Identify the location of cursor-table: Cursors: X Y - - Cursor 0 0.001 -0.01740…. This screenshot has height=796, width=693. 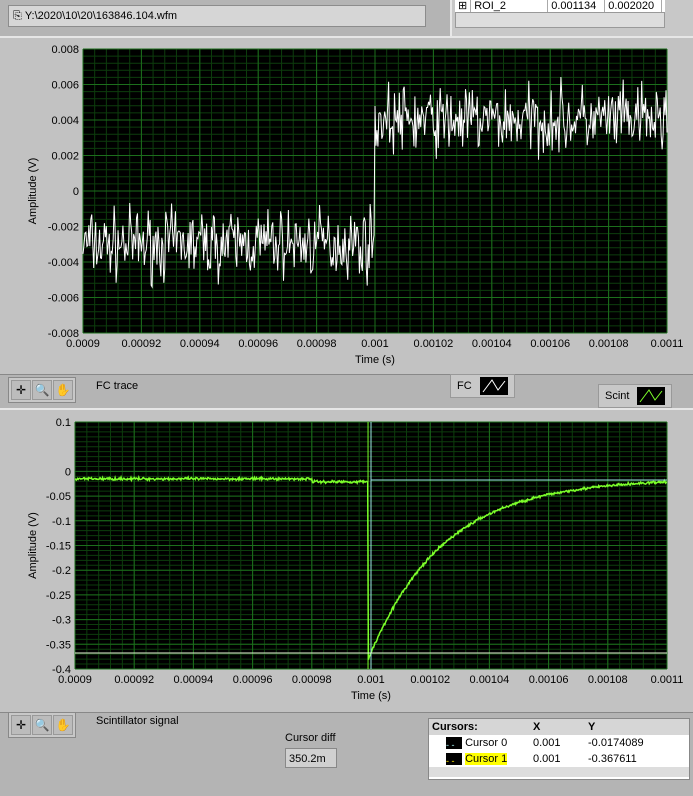
(559, 749).